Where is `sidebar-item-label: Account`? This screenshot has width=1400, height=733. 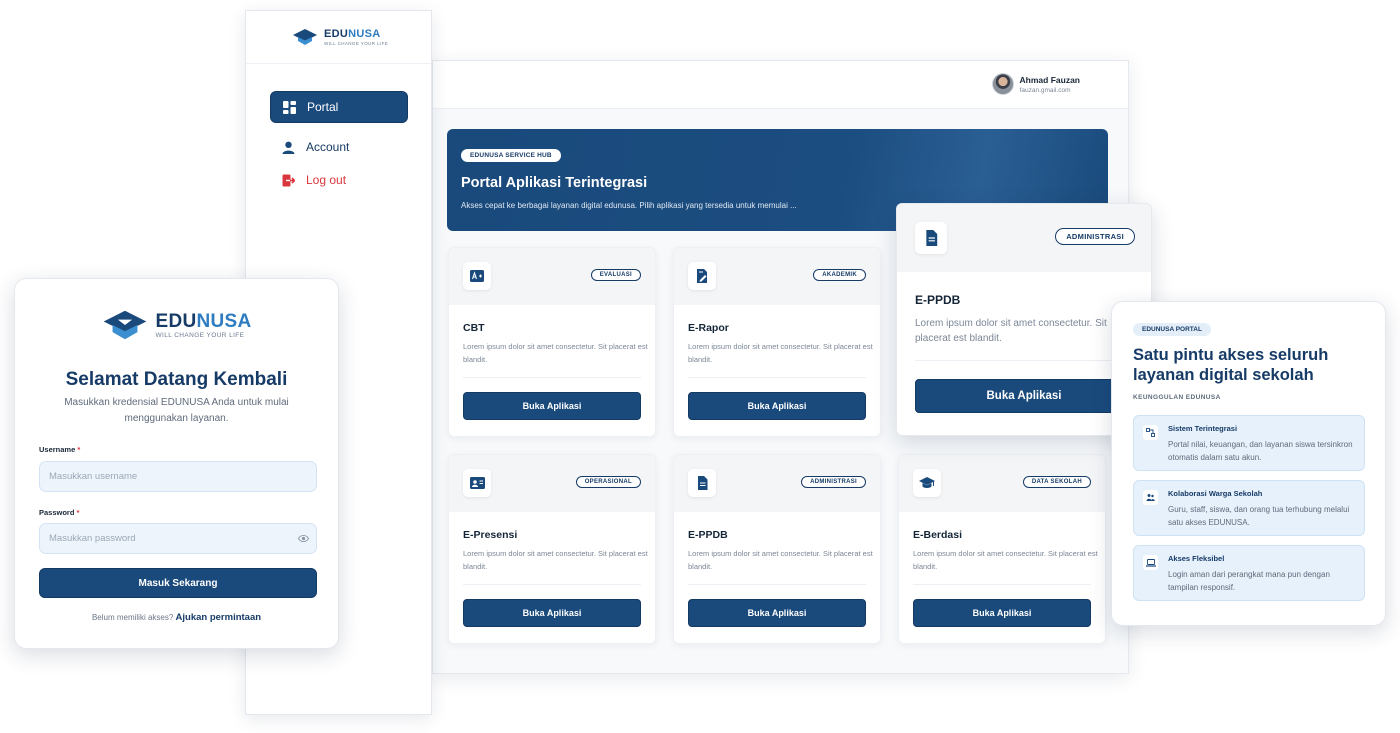 sidebar-item-label: Account is located at coordinates (328, 147).